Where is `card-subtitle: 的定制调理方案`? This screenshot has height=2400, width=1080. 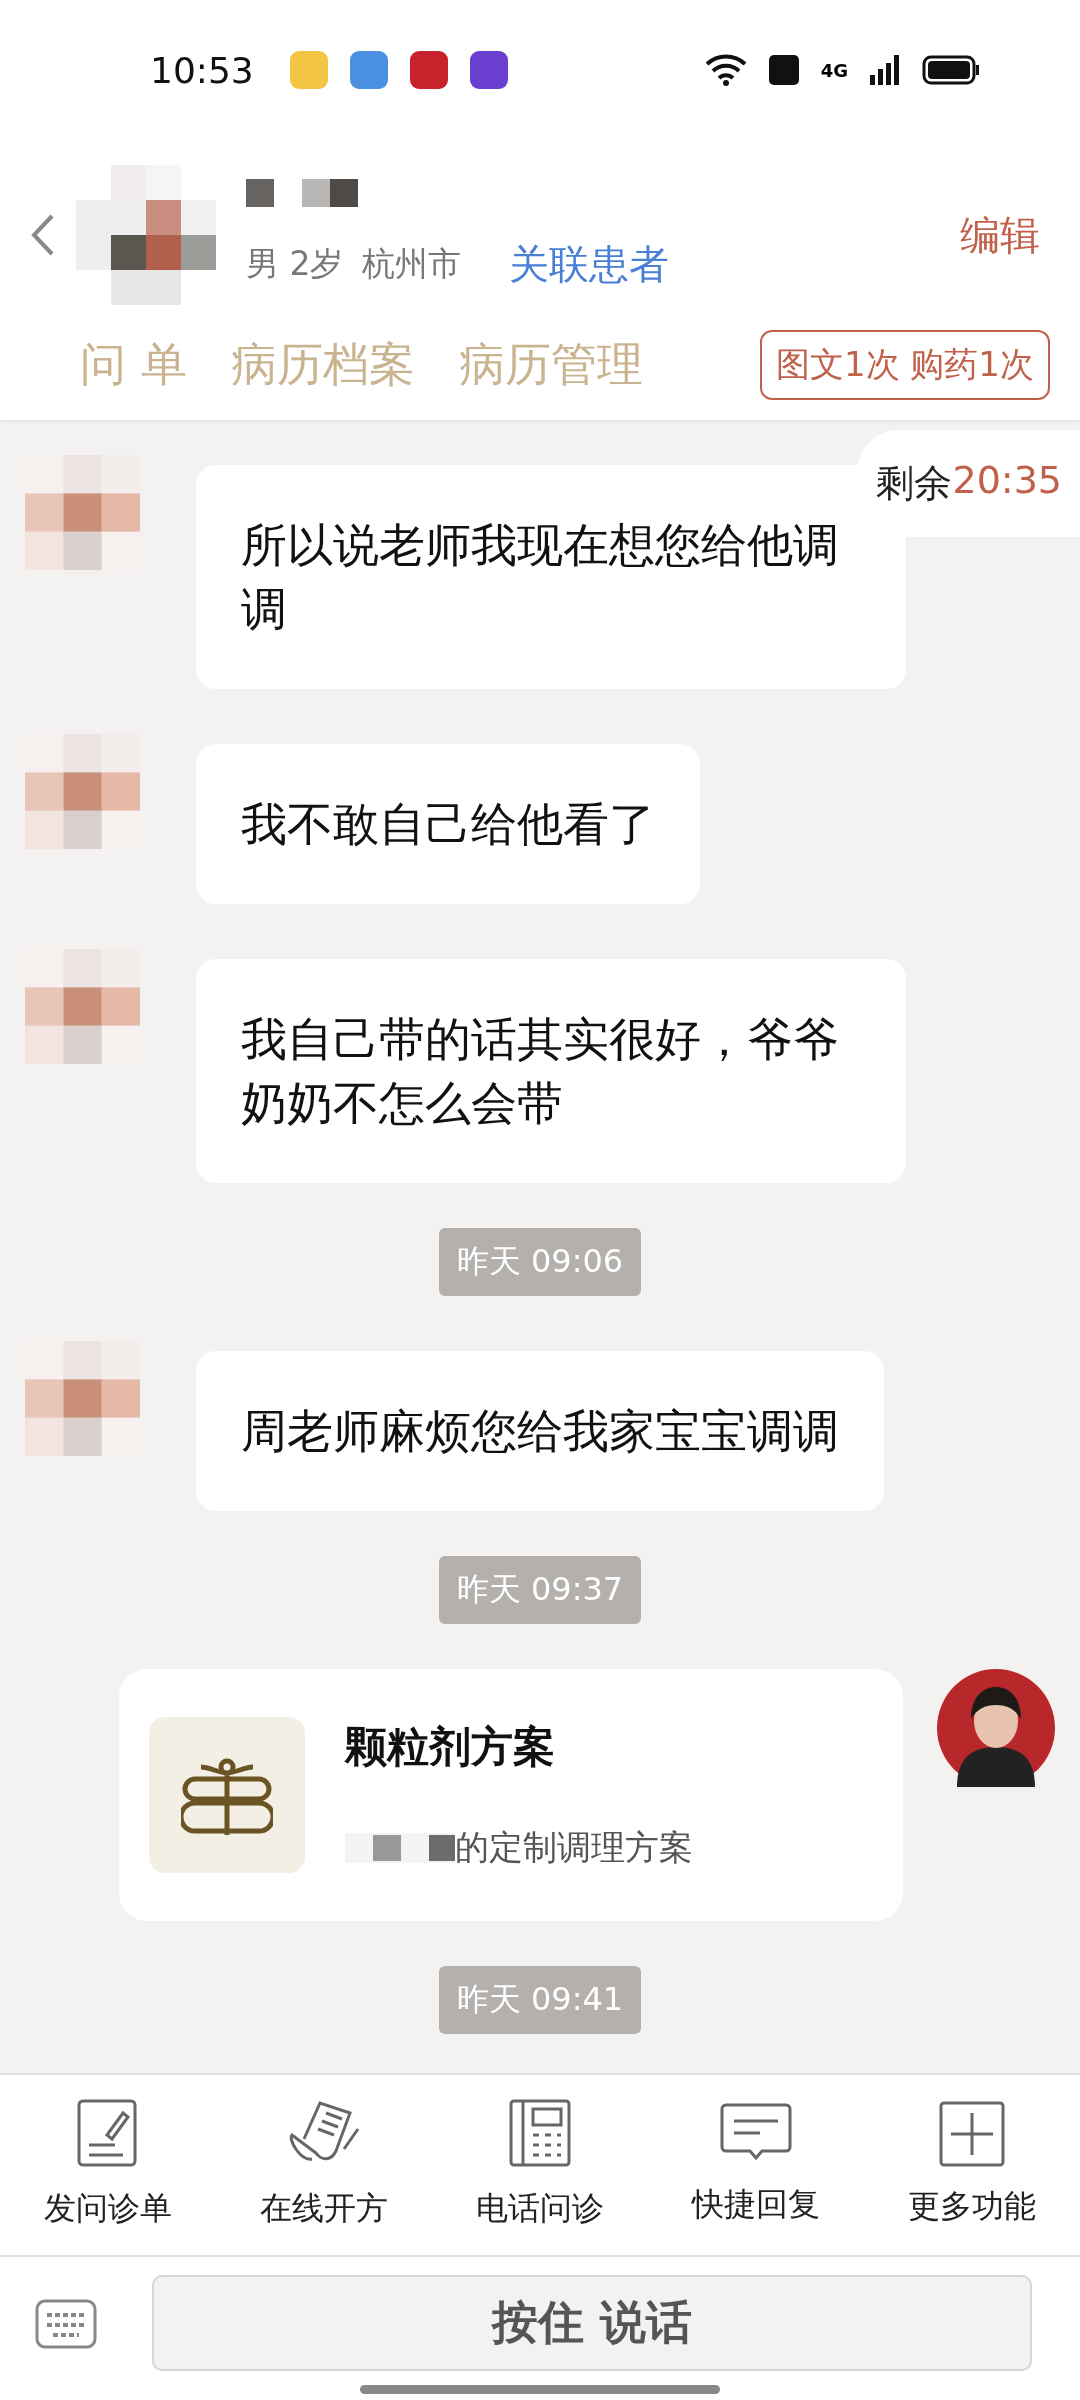
card-subtitle: 的定制调理方案 is located at coordinates (574, 1847).